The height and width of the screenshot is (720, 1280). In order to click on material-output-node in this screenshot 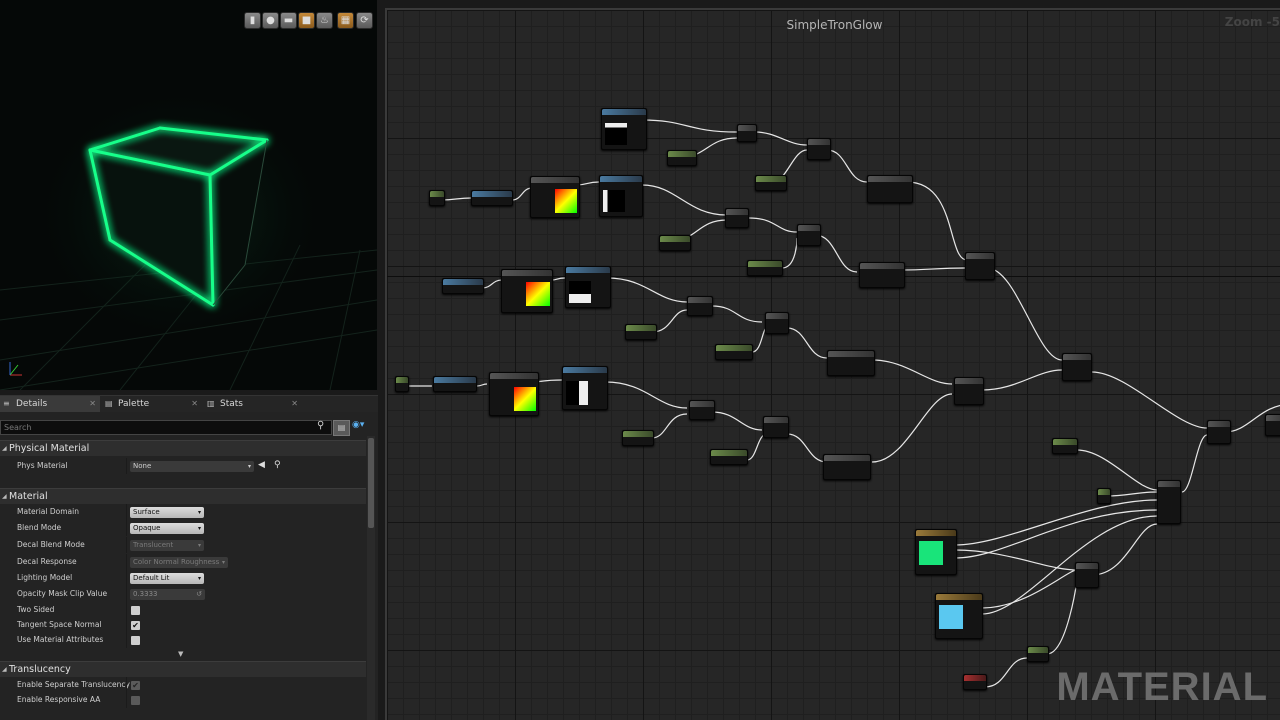, I will do `click(1272, 425)`.